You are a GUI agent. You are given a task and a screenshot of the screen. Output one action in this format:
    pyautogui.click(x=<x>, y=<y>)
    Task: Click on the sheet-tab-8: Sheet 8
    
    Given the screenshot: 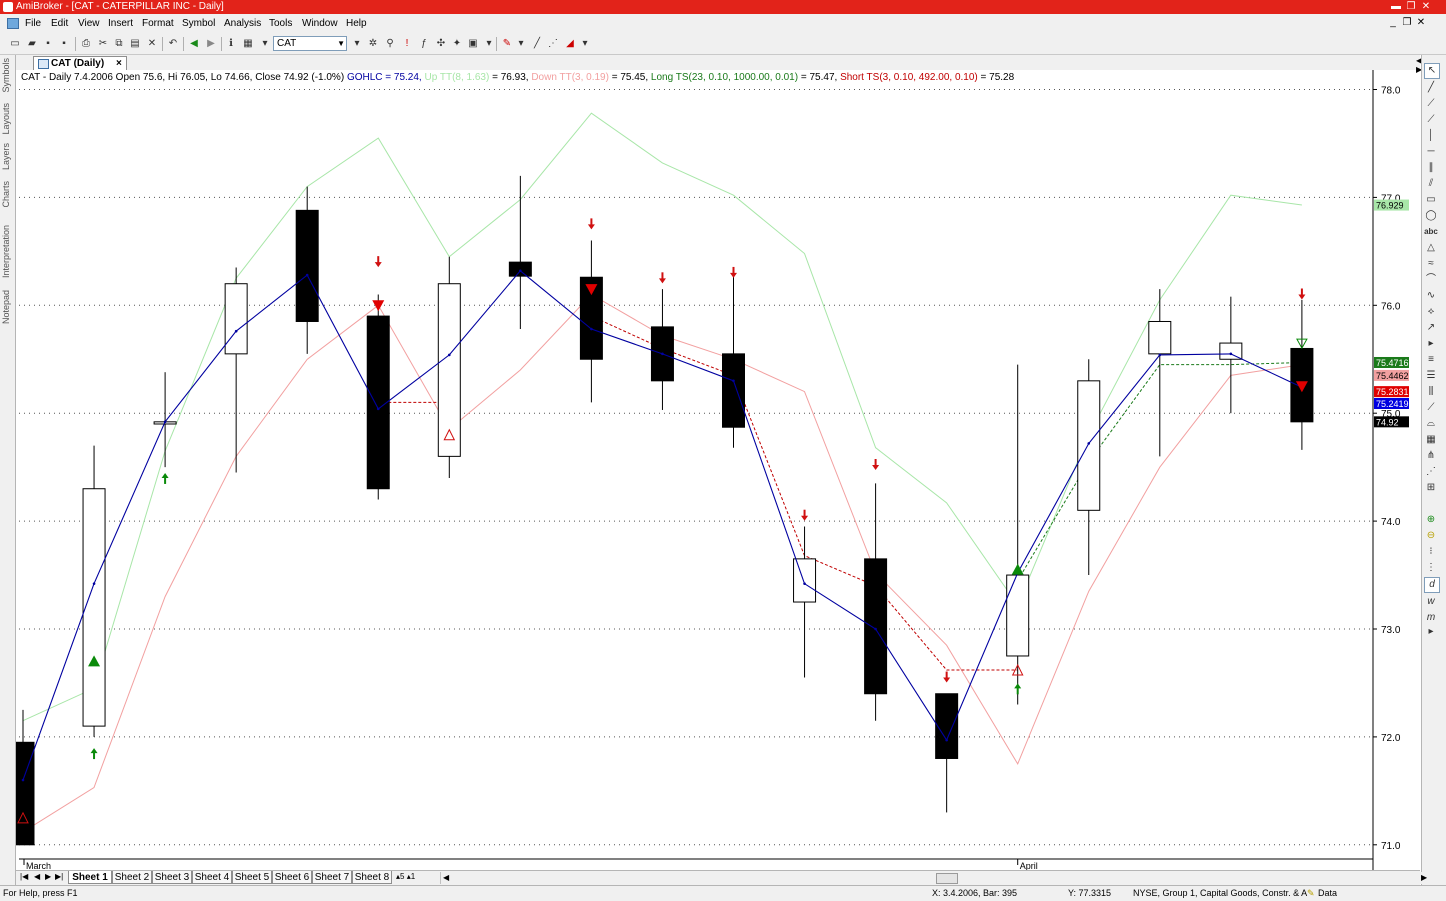 What is the action you would take?
    pyautogui.click(x=372, y=877)
    